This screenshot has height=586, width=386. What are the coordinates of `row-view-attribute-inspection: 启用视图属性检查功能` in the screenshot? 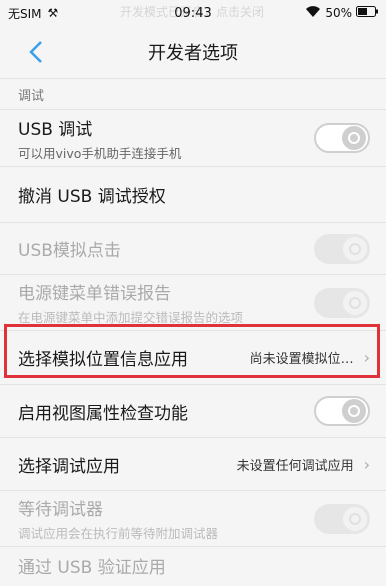 It's located at (193, 410).